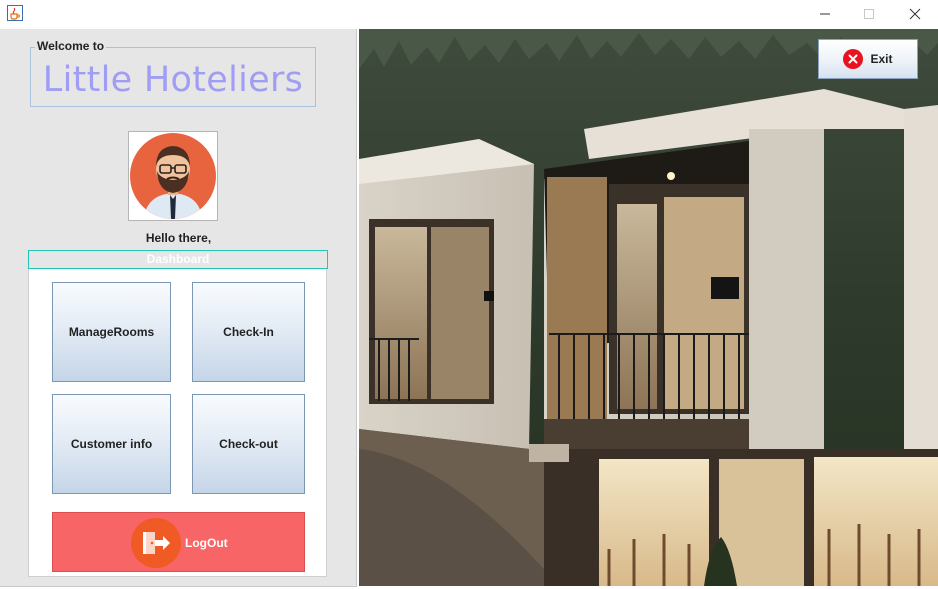 Image resolution: width=938 pixels, height=589 pixels. Describe the element at coordinates (915, 14) in the screenshot. I see `close-icon` at that location.